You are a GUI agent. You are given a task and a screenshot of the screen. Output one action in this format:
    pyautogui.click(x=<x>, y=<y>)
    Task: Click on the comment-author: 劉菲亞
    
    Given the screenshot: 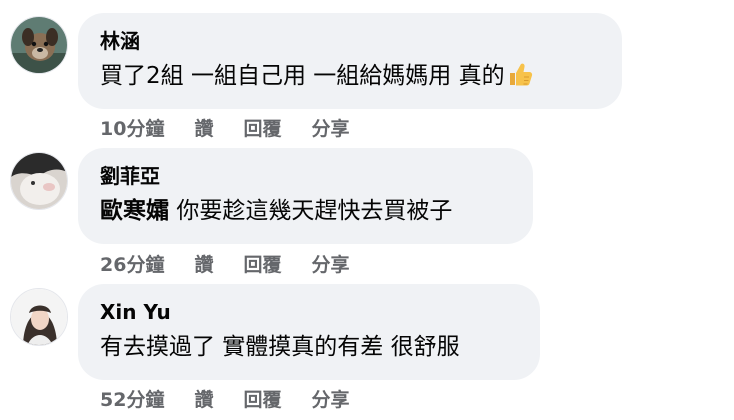 What is the action you would take?
    pyautogui.click(x=305, y=176)
    